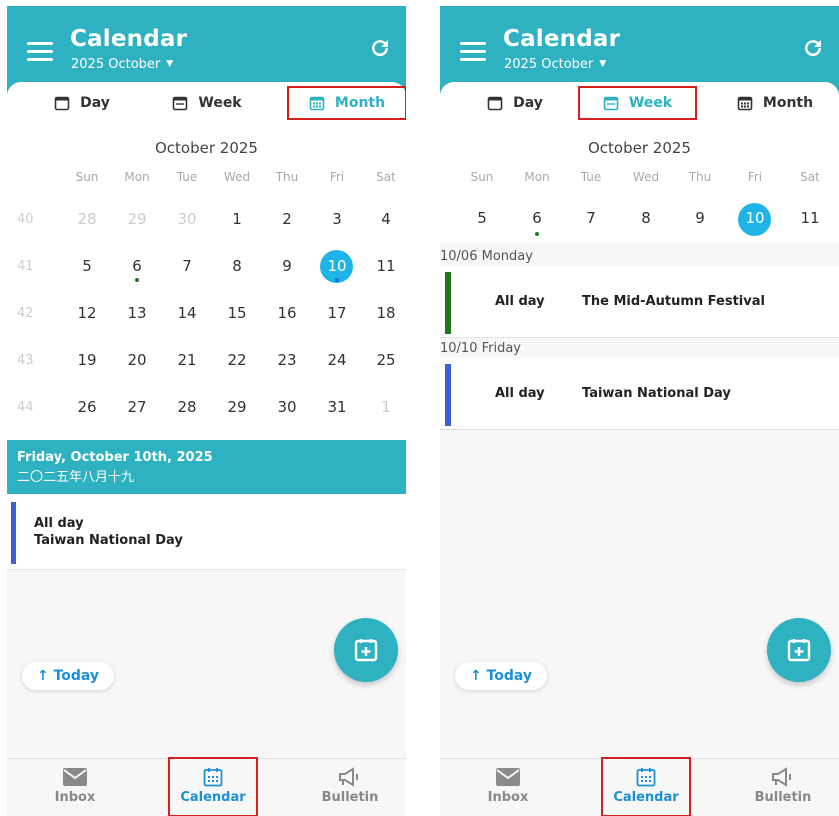 The image size is (839, 816). I want to click on megaphone-icon, so click(348, 777).